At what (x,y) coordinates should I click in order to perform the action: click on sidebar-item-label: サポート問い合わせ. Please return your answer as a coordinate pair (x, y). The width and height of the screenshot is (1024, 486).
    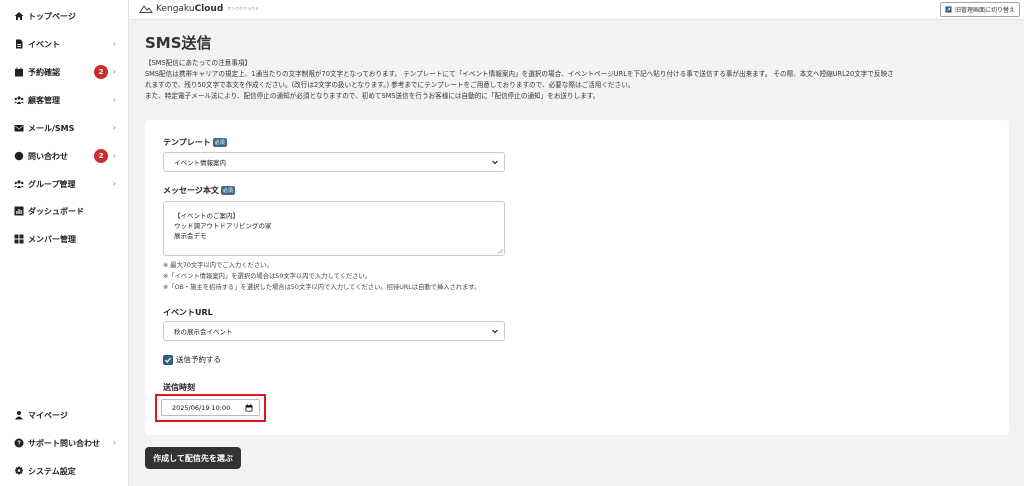
    Looking at the image, I should click on (64, 443).